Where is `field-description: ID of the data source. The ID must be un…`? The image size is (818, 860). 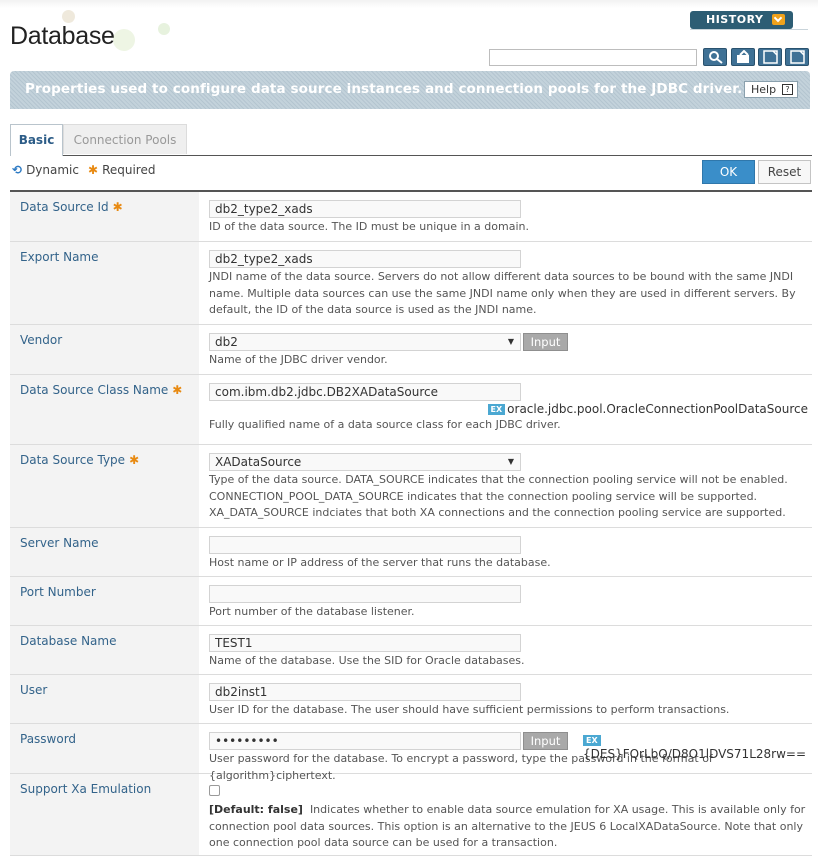 field-description: ID of the data source. The ID must be un… is located at coordinates (369, 226).